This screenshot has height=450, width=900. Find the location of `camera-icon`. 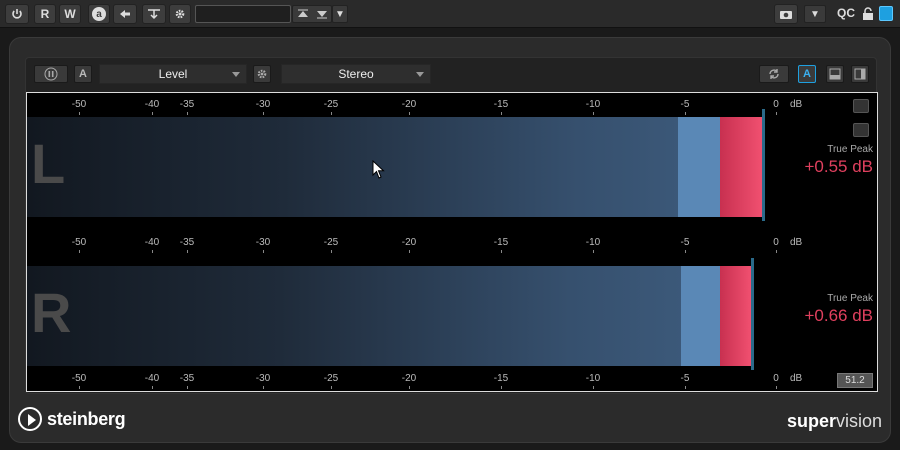

camera-icon is located at coordinates (786, 14).